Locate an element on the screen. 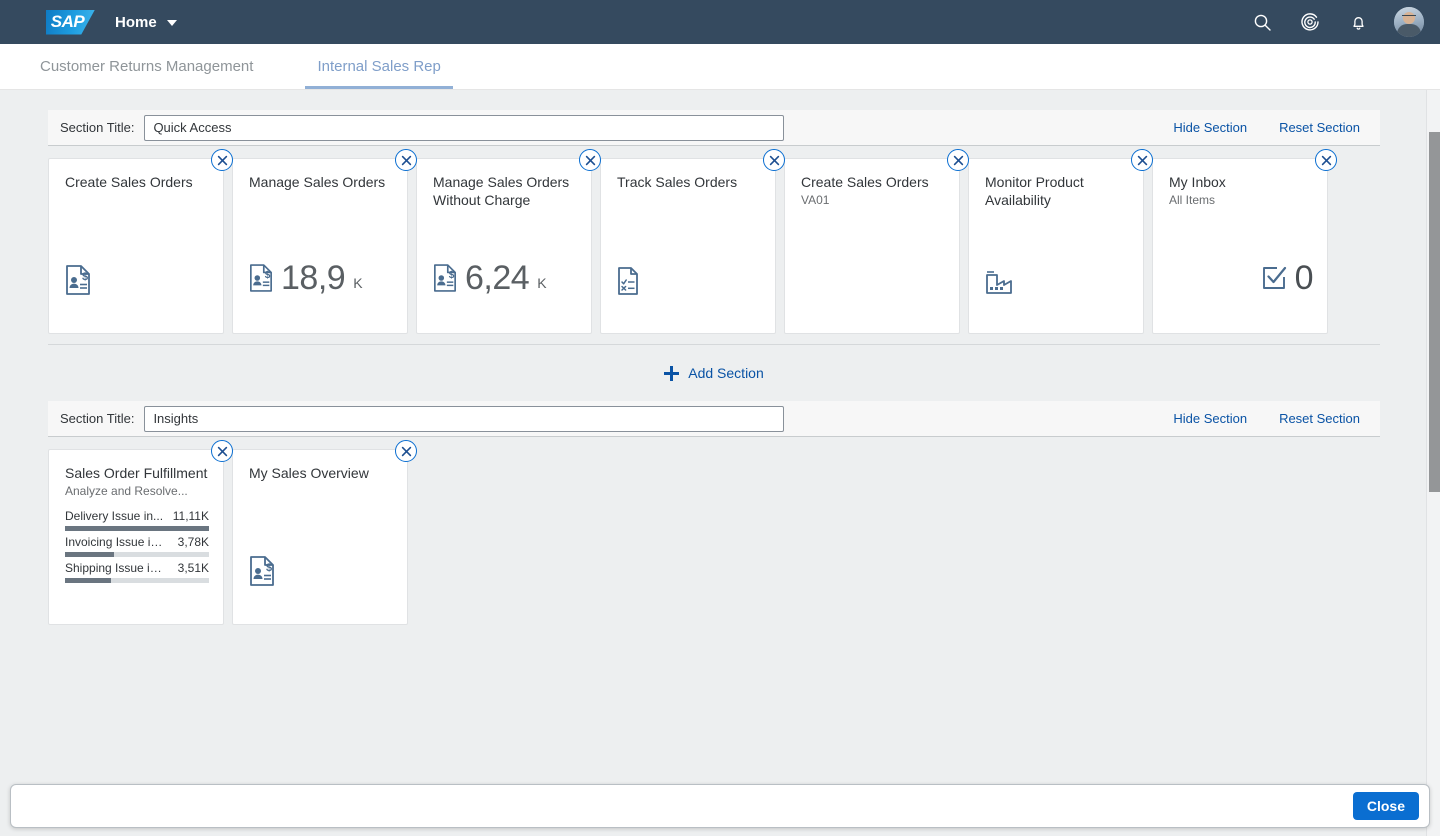 The image size is (1440, 836). tile-body: $ 6,24 K is located at coordinates (505, 291).